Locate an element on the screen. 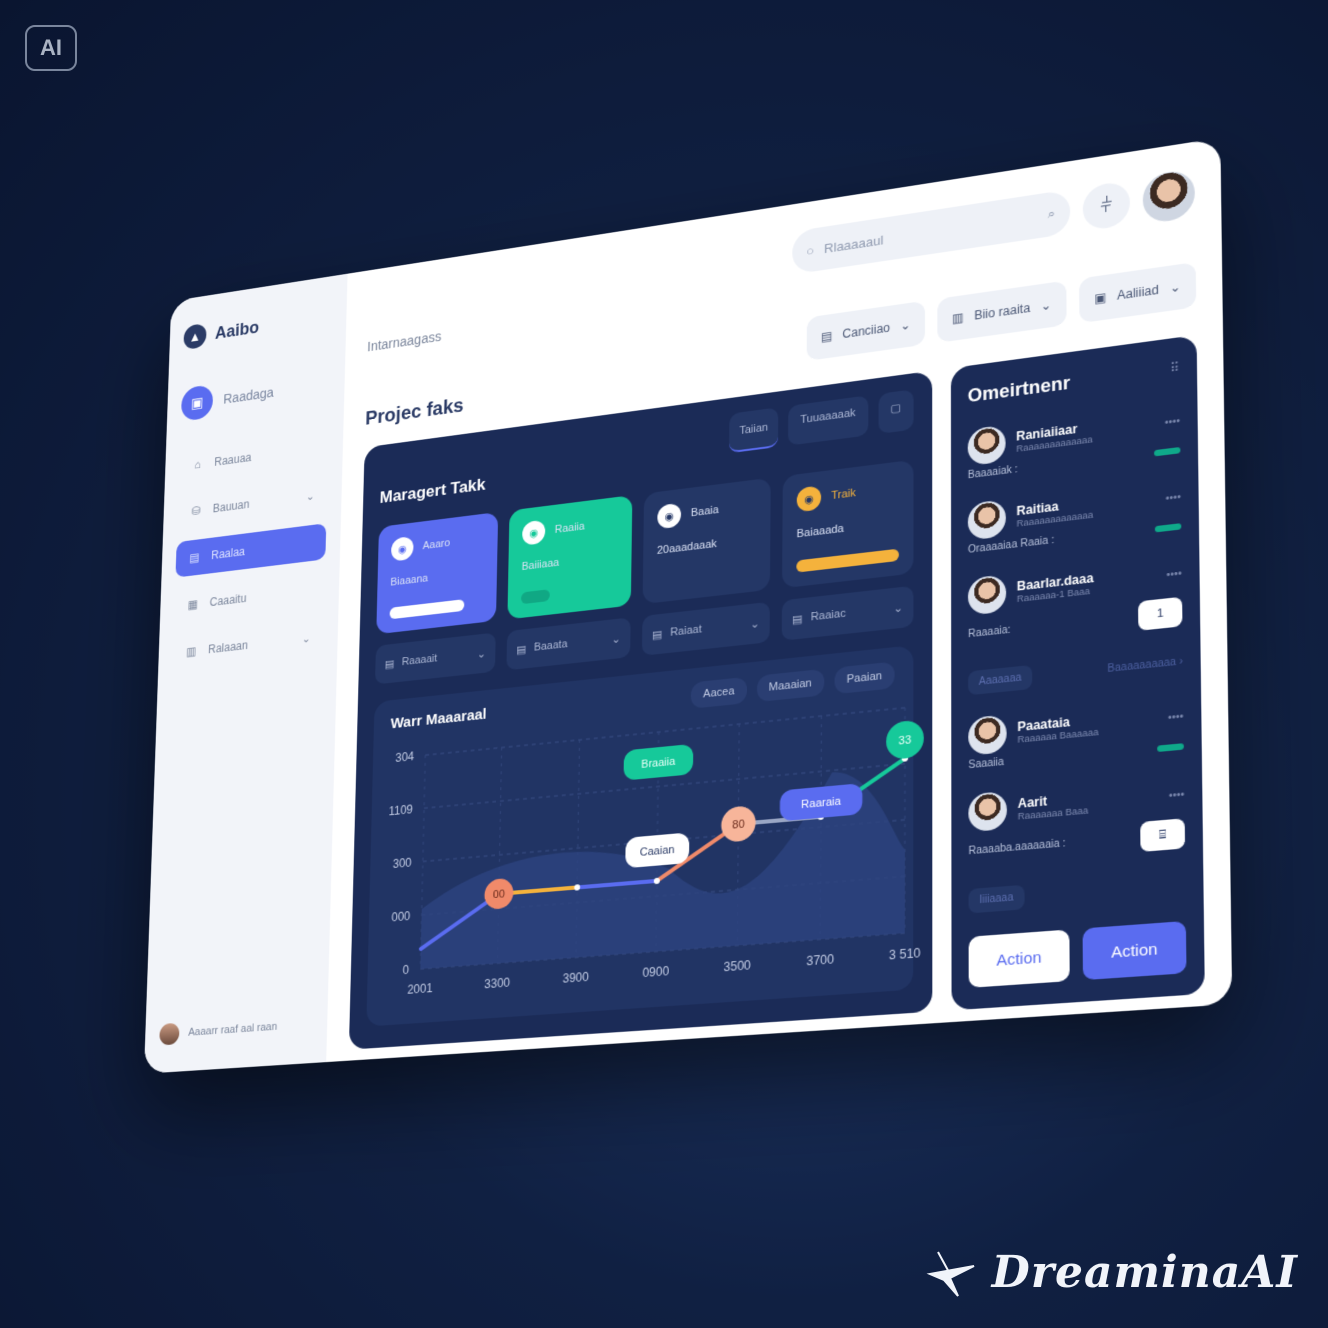 The image size is (1328, 1328). sidebar-item-1: ⛁ Bauuan ⌄ is located at coordinates (252, 503).